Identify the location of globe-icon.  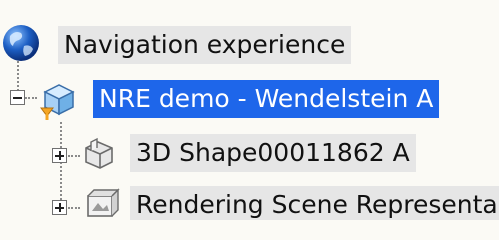
(21, 43).